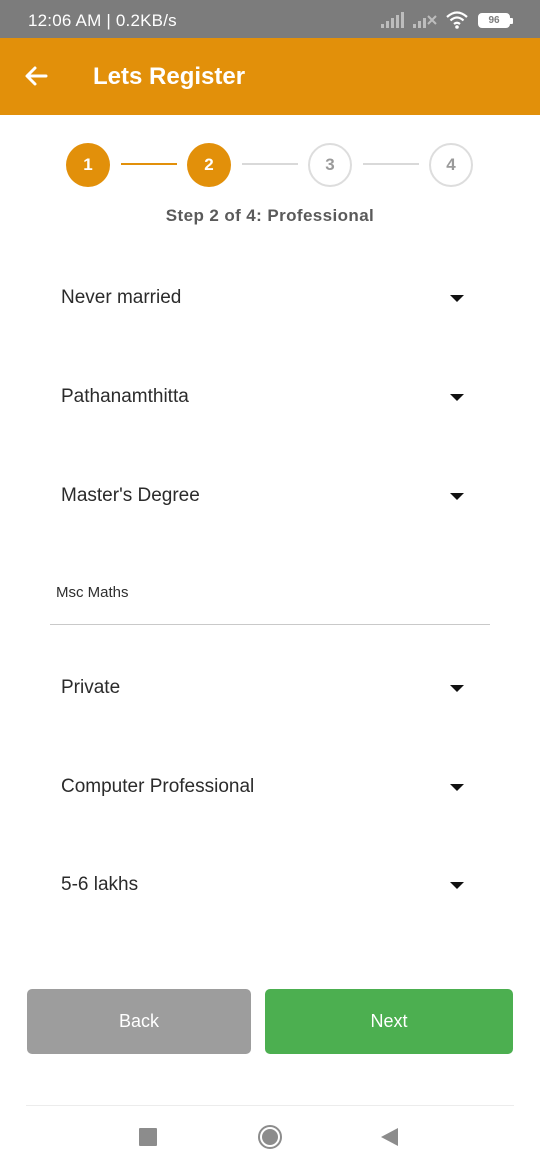  I want to click on battery-icon: 96, so click(495, 20).